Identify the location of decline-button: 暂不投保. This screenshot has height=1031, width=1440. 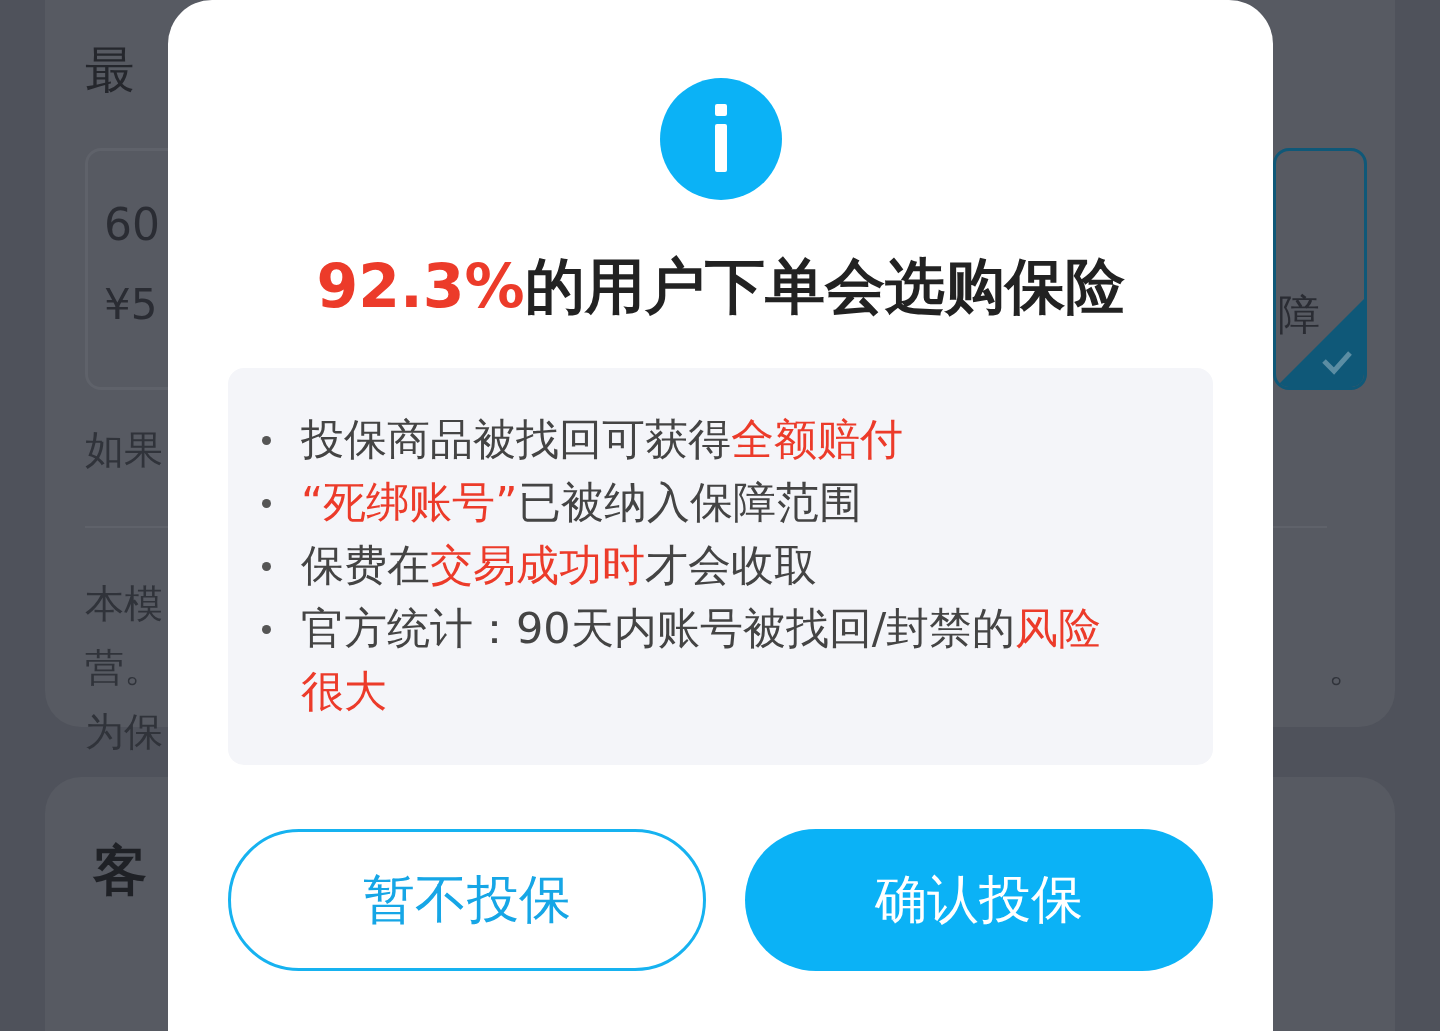
(467, 900).